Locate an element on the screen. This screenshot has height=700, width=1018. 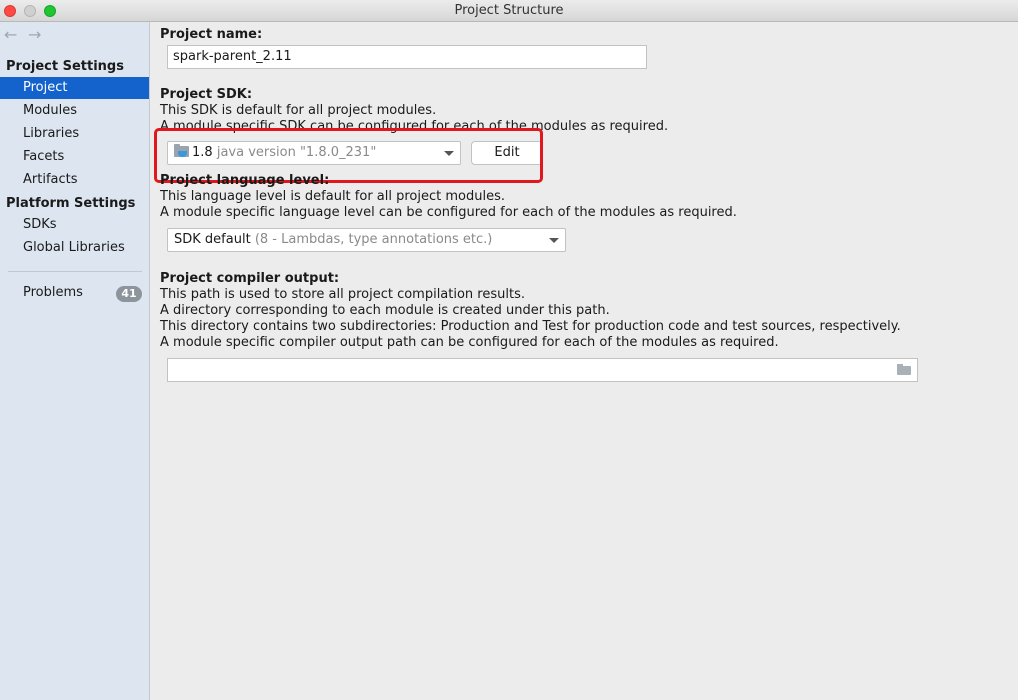
sidebar-item-libraries: Libraries is located at coordinates (74, 134).